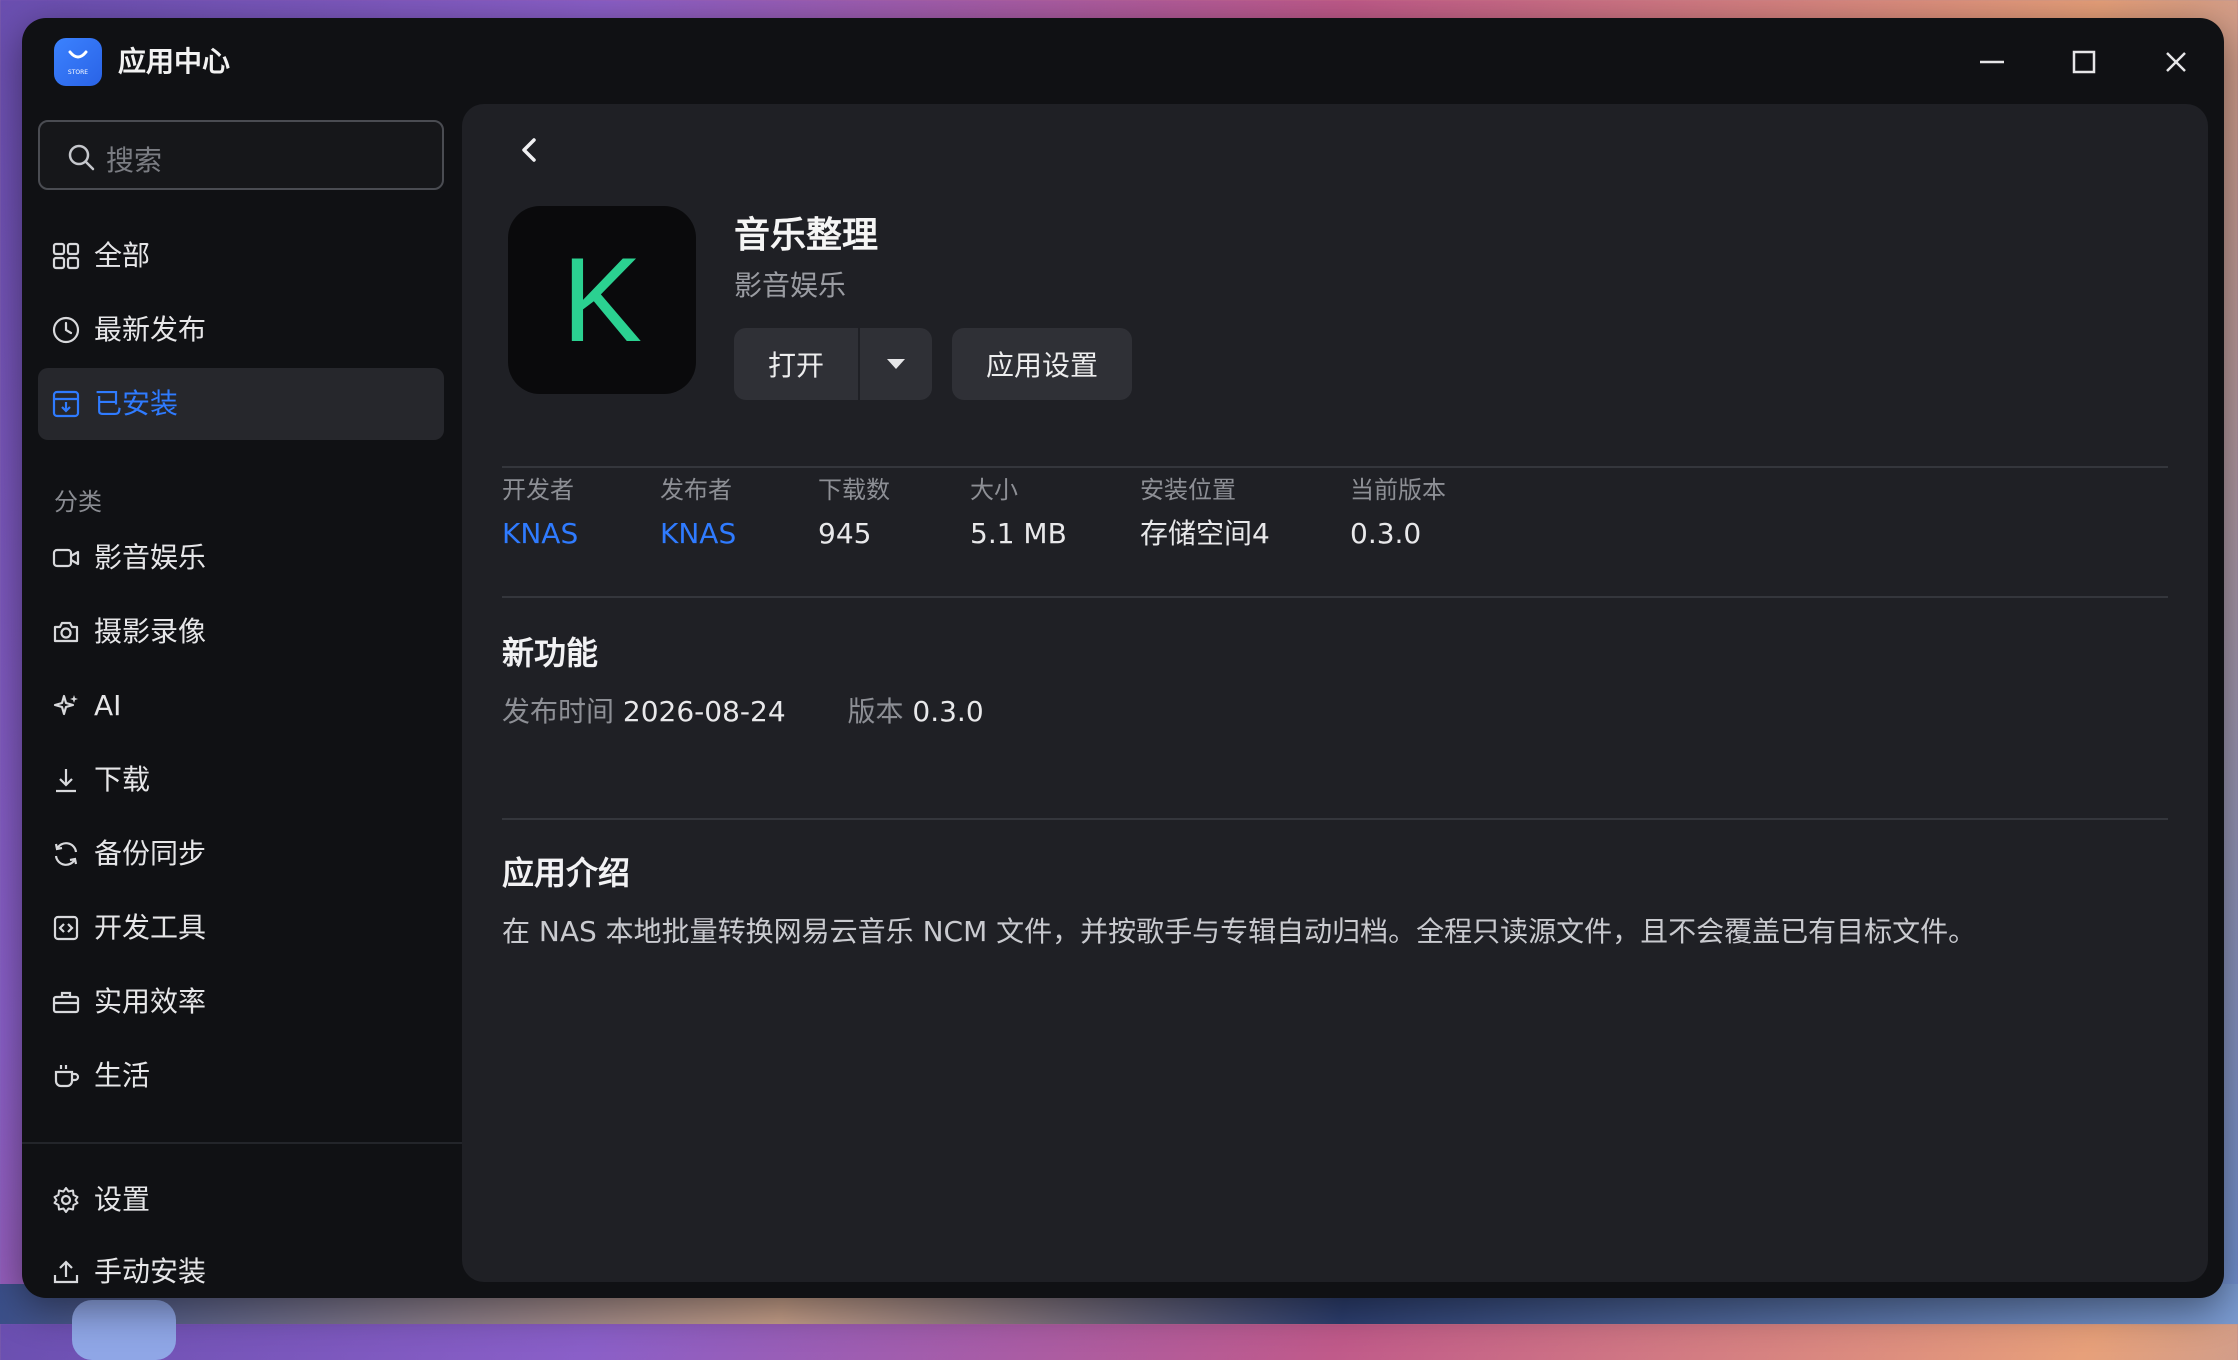 The height and width of the screenshot is (1360, 2238). I want to click on upload-icon, so click(66, 1272).